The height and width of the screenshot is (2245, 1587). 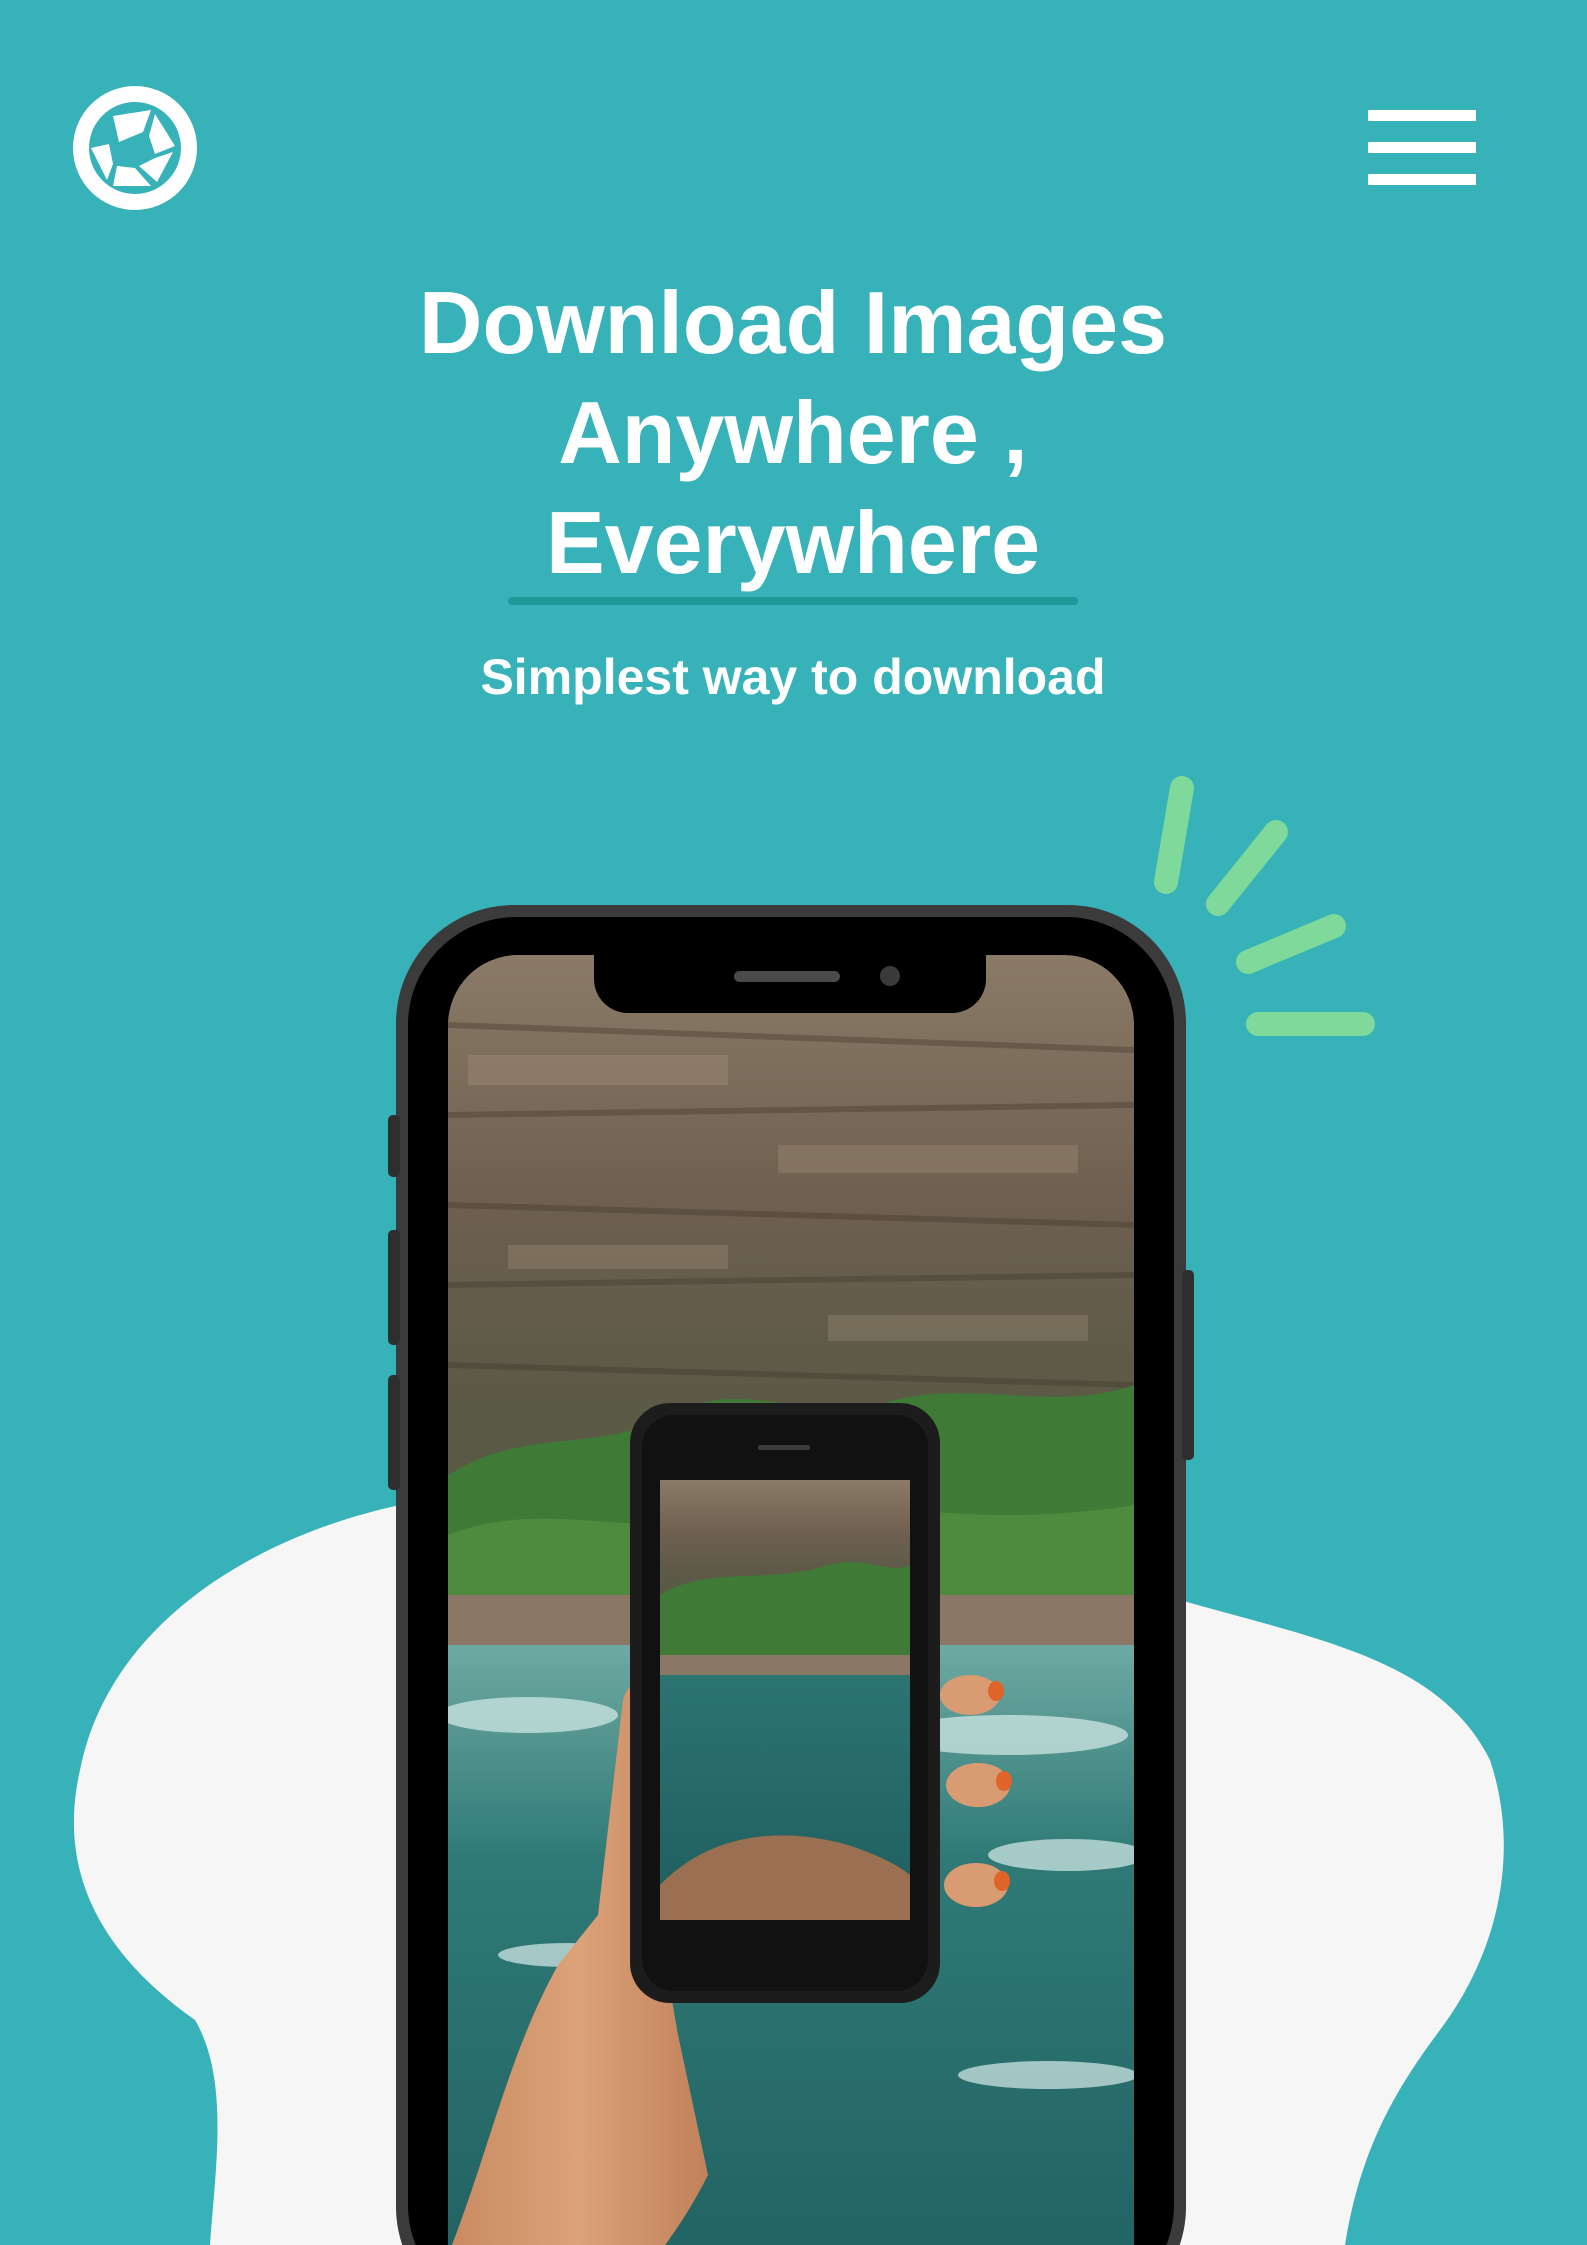 I want to click on phone-speaker, so click(x=787, y=976).